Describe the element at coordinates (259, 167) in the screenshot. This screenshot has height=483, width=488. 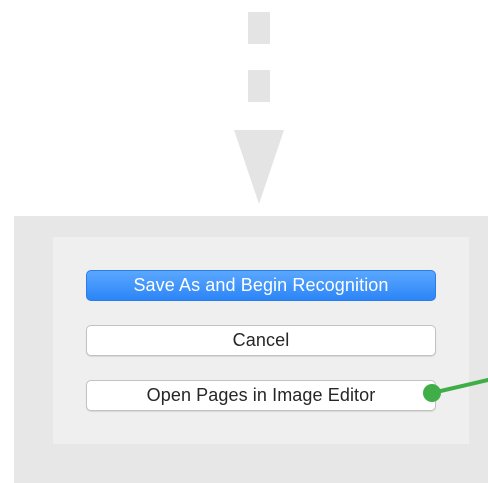
I see `arrow-down-icon` at that location.